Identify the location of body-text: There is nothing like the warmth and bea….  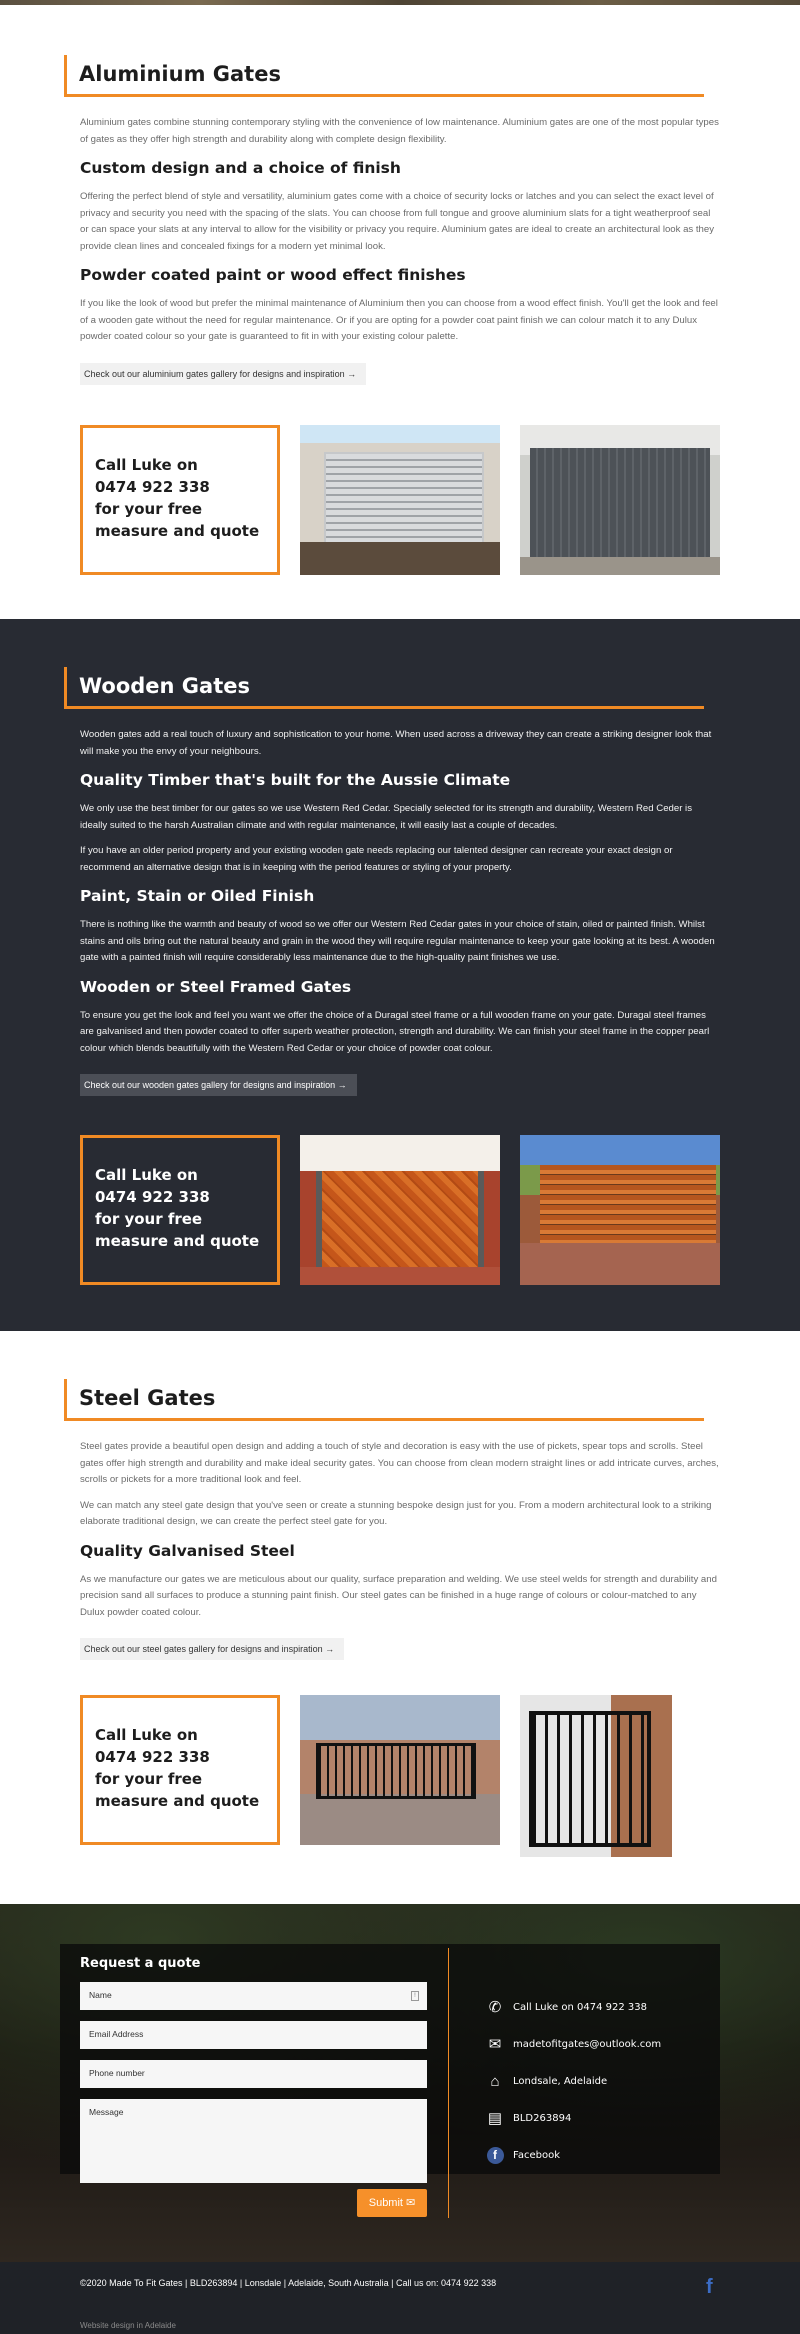
(397, 941).